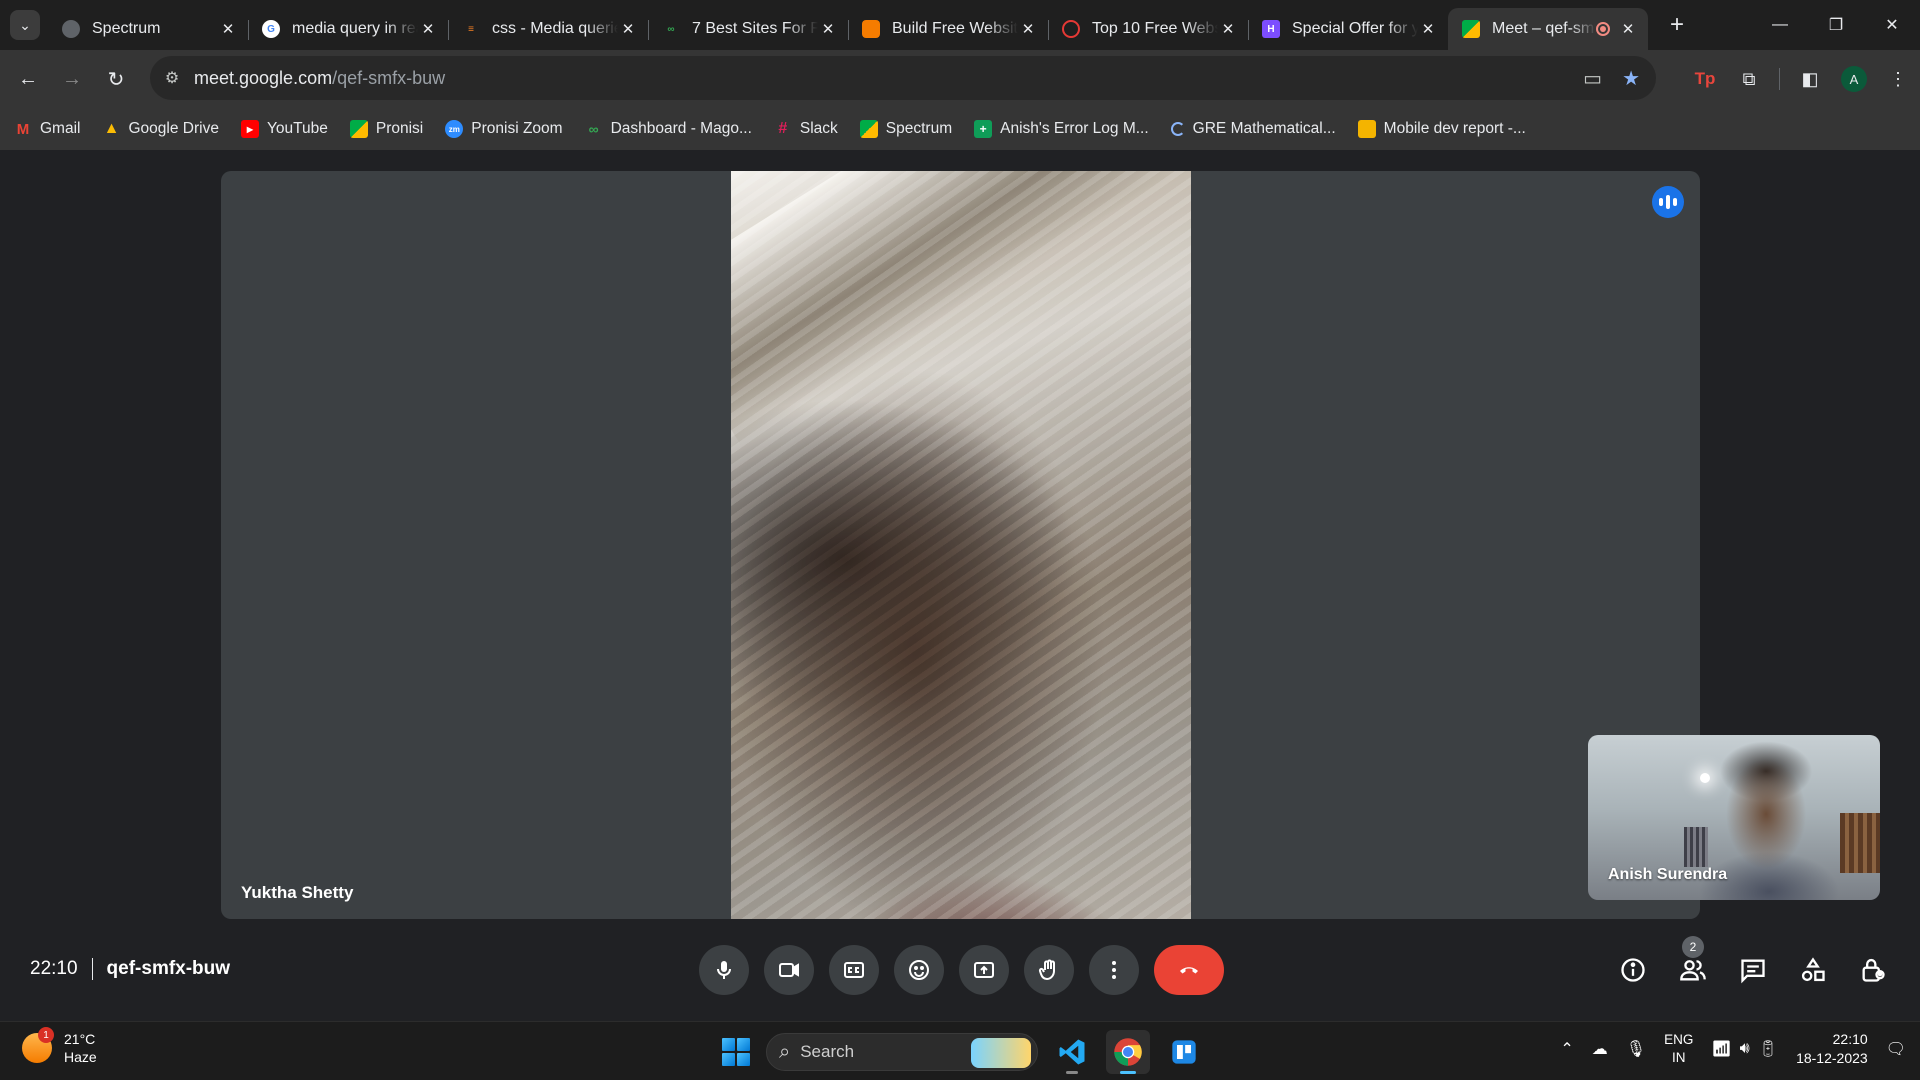 This screenshot has width=1920, height=1080. I want to click on battery-icon: 🔋︎, so click(1768, 1049).